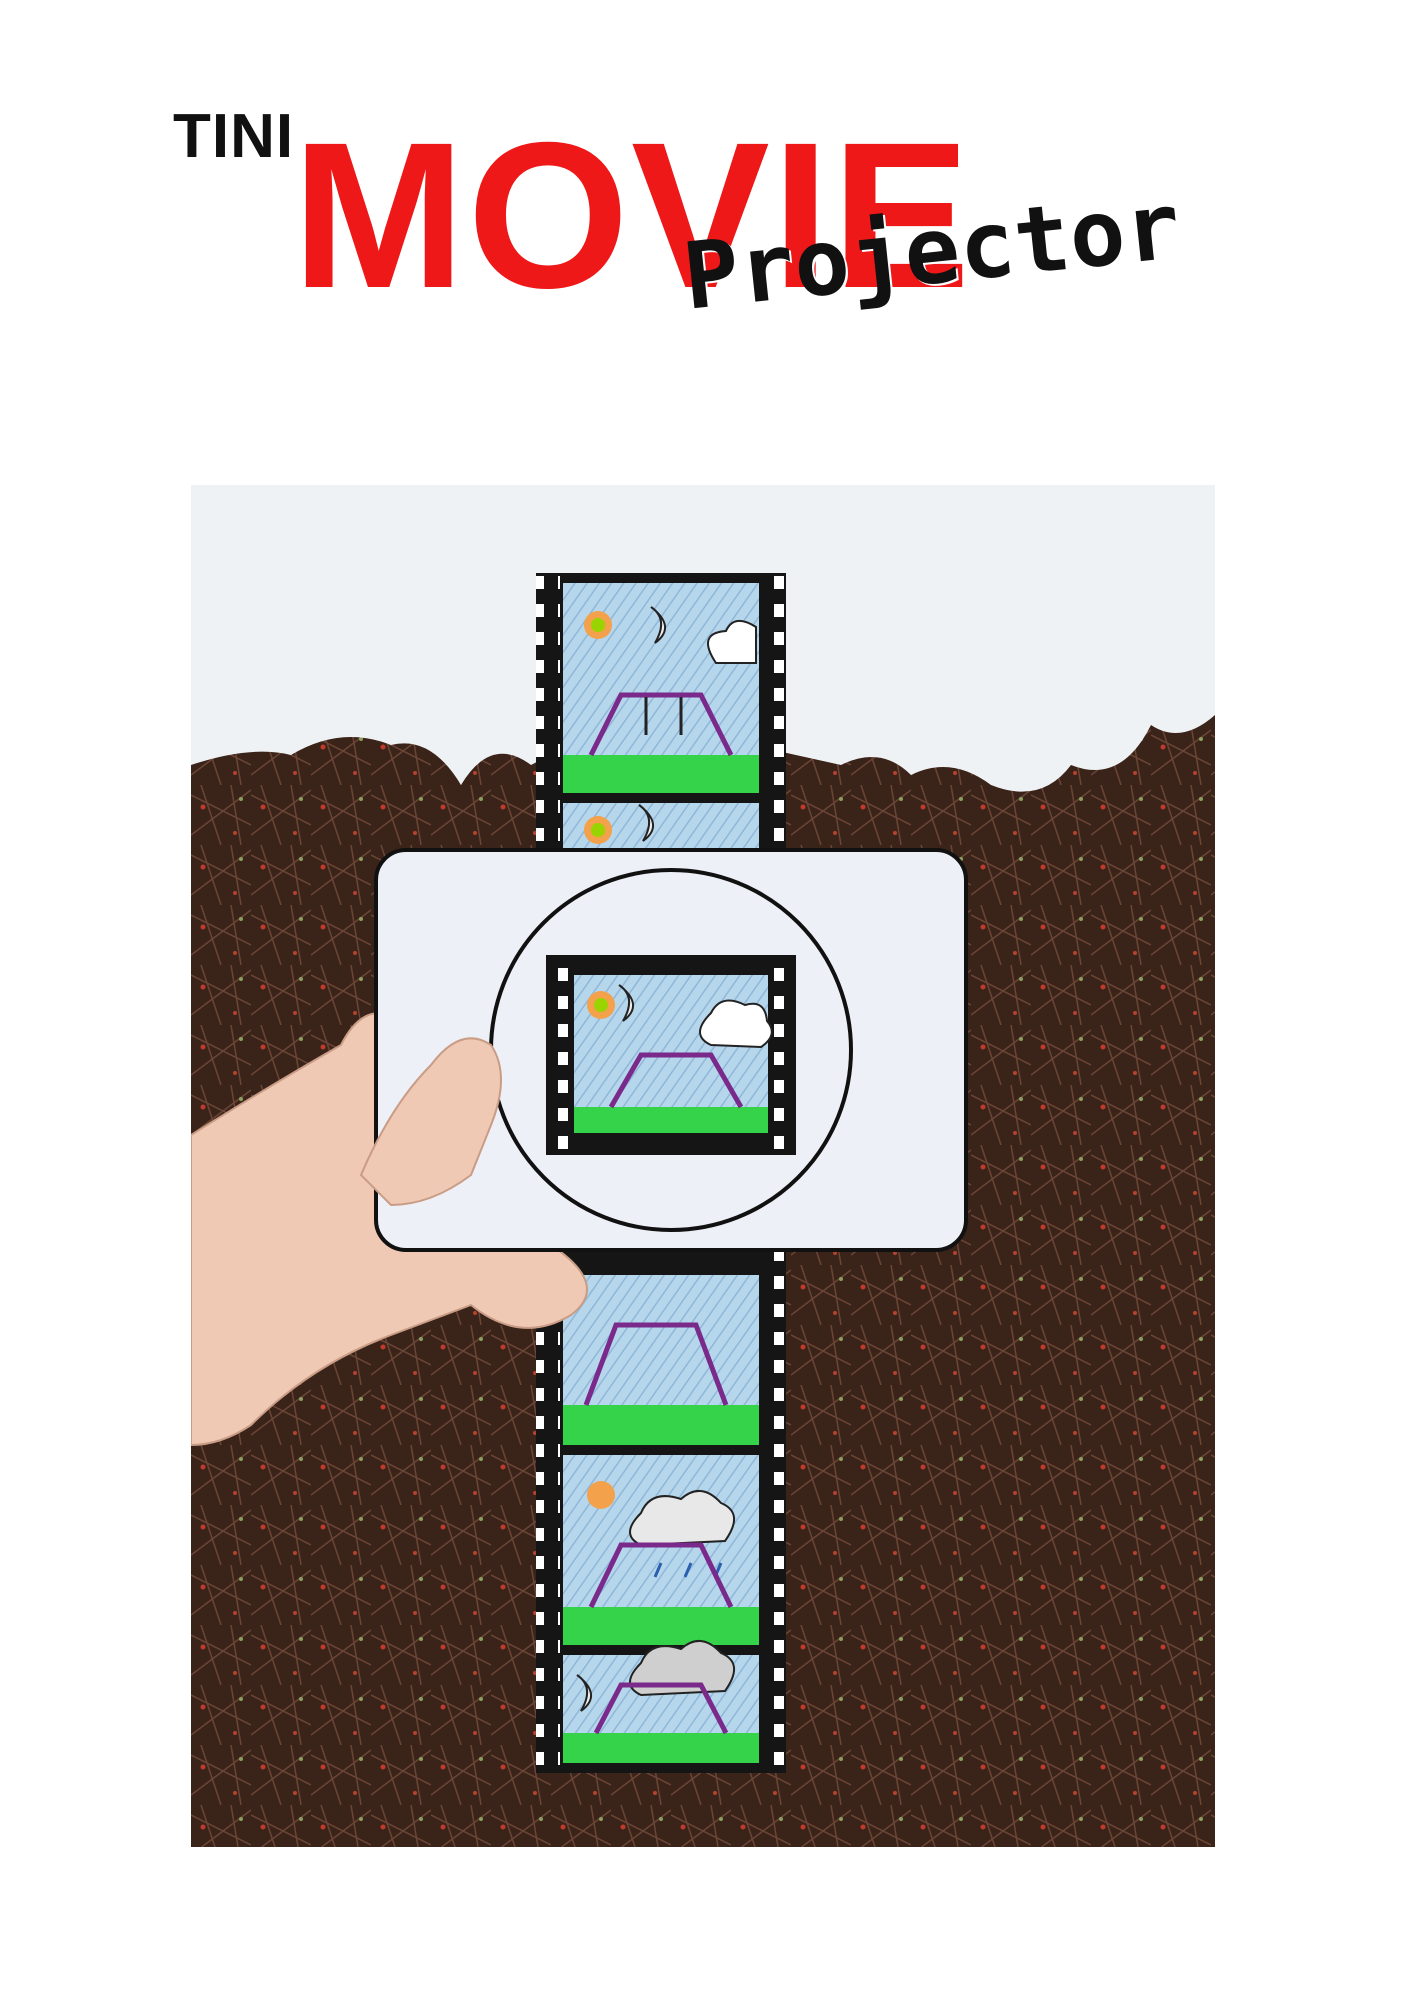 The height and width of the screenshot is (2000, 1414). Describe the element at coordinates (601, 1495) in the screenshot. I see `sun-icon` at that location.